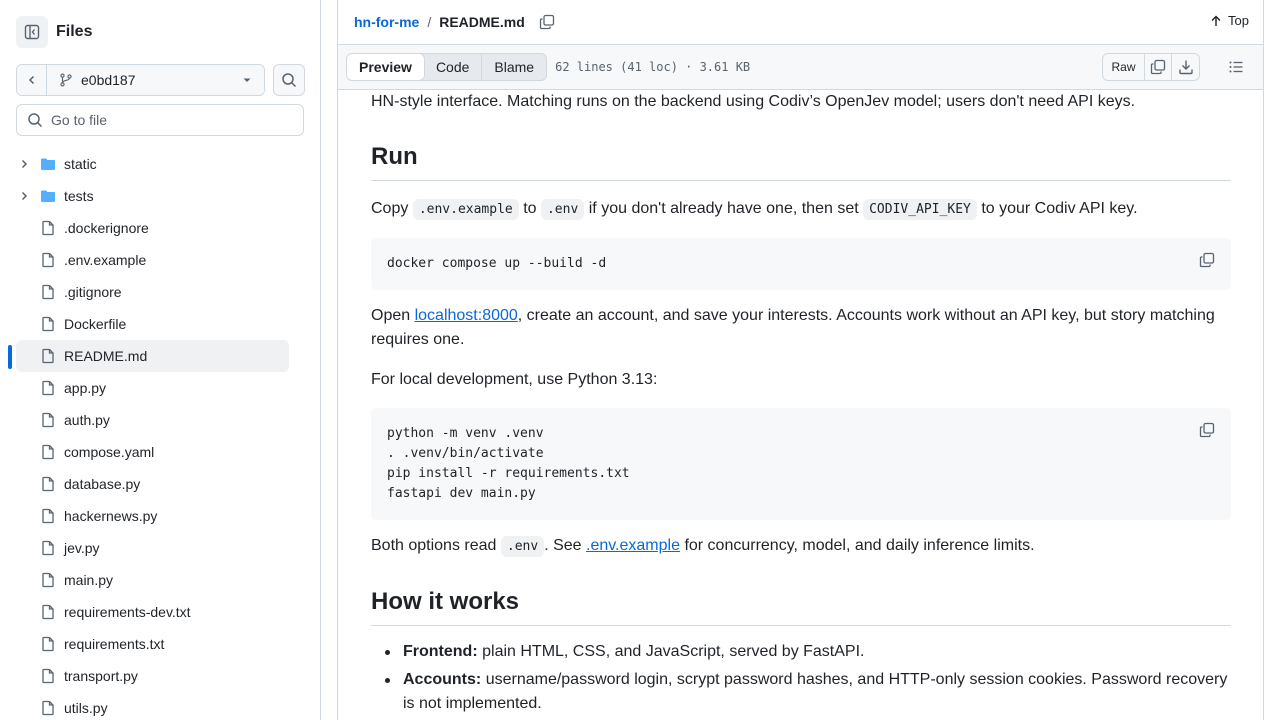 This screenshot has height=720, width=1280. Describe the element at coordinates (95, 324) in the screenshot. I see `tree-item-label: Dockerfile` at that location.